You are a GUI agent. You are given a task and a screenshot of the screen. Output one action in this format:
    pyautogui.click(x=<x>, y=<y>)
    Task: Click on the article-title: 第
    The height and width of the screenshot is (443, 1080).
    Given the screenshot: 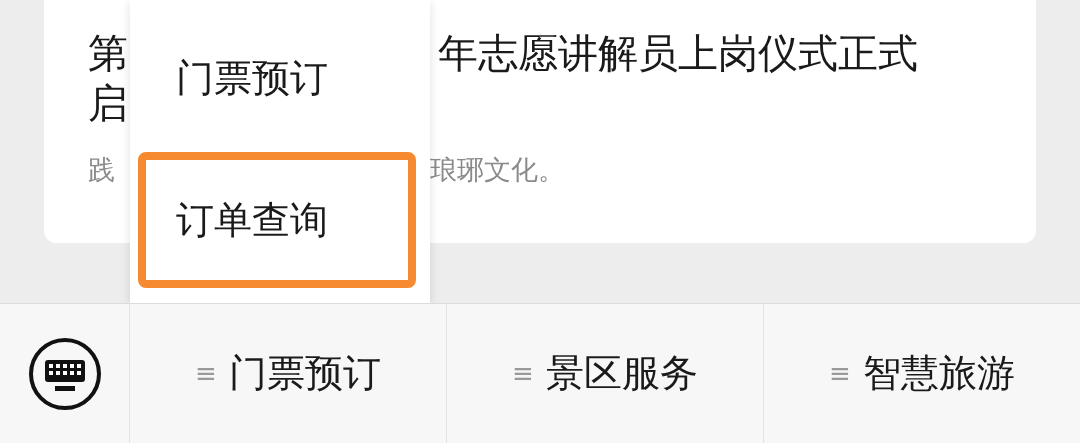 What is the action you would take?
    pyautogui.click(x=108, y=53)
    